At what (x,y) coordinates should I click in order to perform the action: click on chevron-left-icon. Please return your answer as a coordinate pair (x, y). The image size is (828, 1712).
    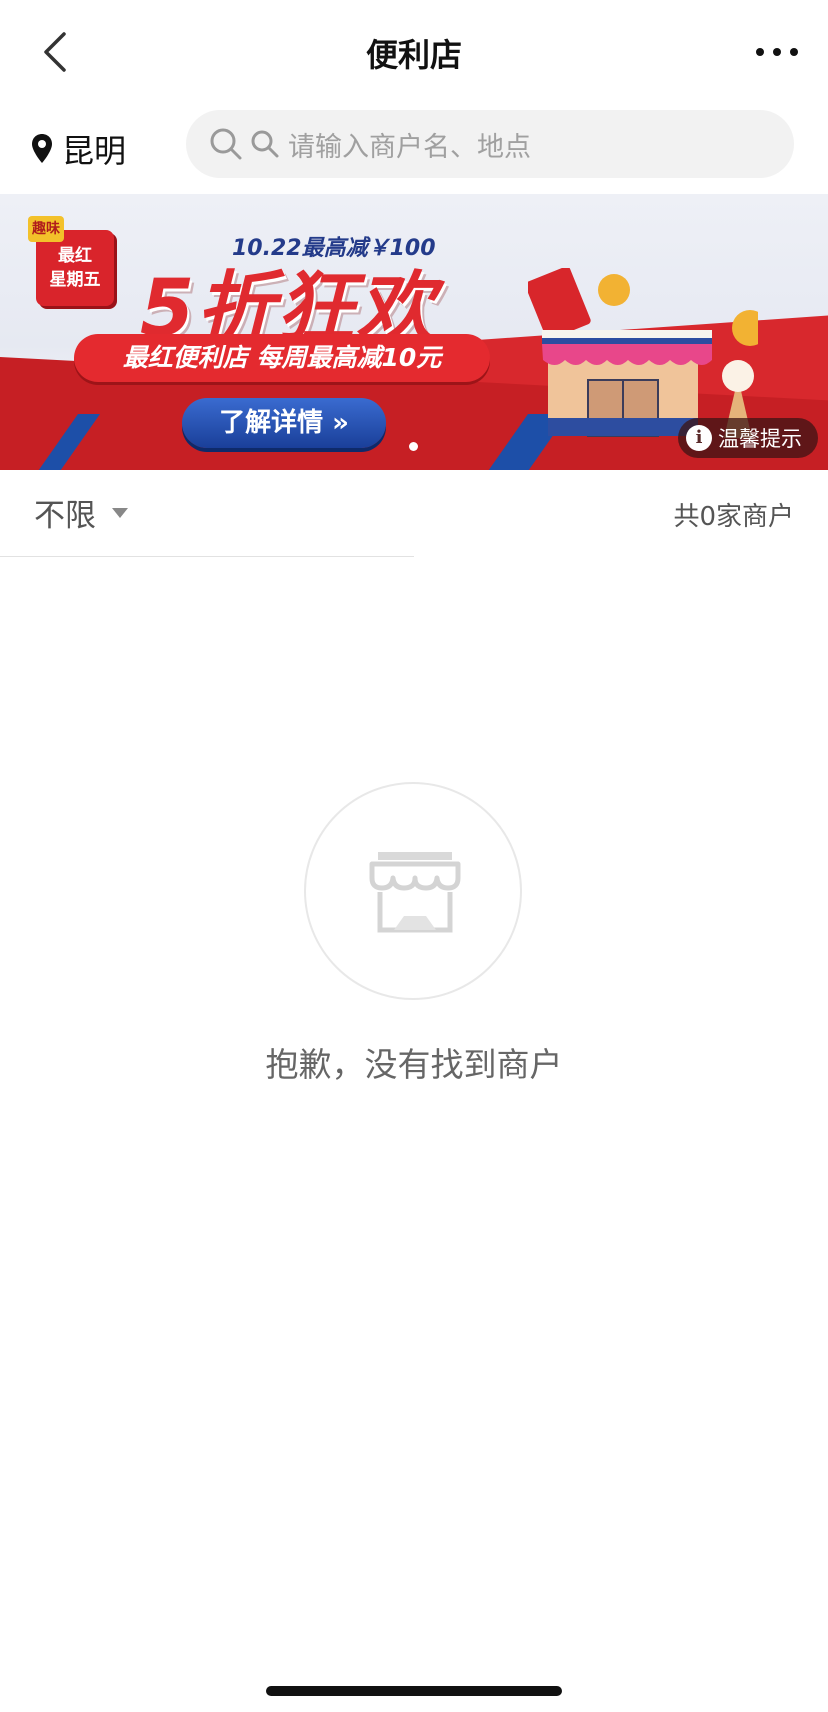
    Looking at the image, I should click on (55, 52).